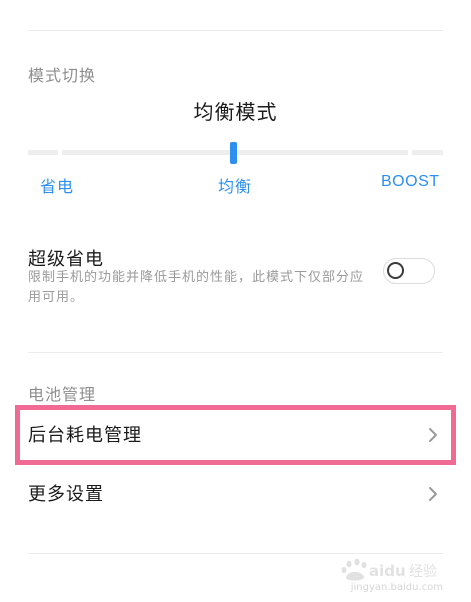 The image size is (471, 602). What do you see at coordinates (235, 30) in the screenshot?
I see `top-divider` at bounding box center [235, 30].